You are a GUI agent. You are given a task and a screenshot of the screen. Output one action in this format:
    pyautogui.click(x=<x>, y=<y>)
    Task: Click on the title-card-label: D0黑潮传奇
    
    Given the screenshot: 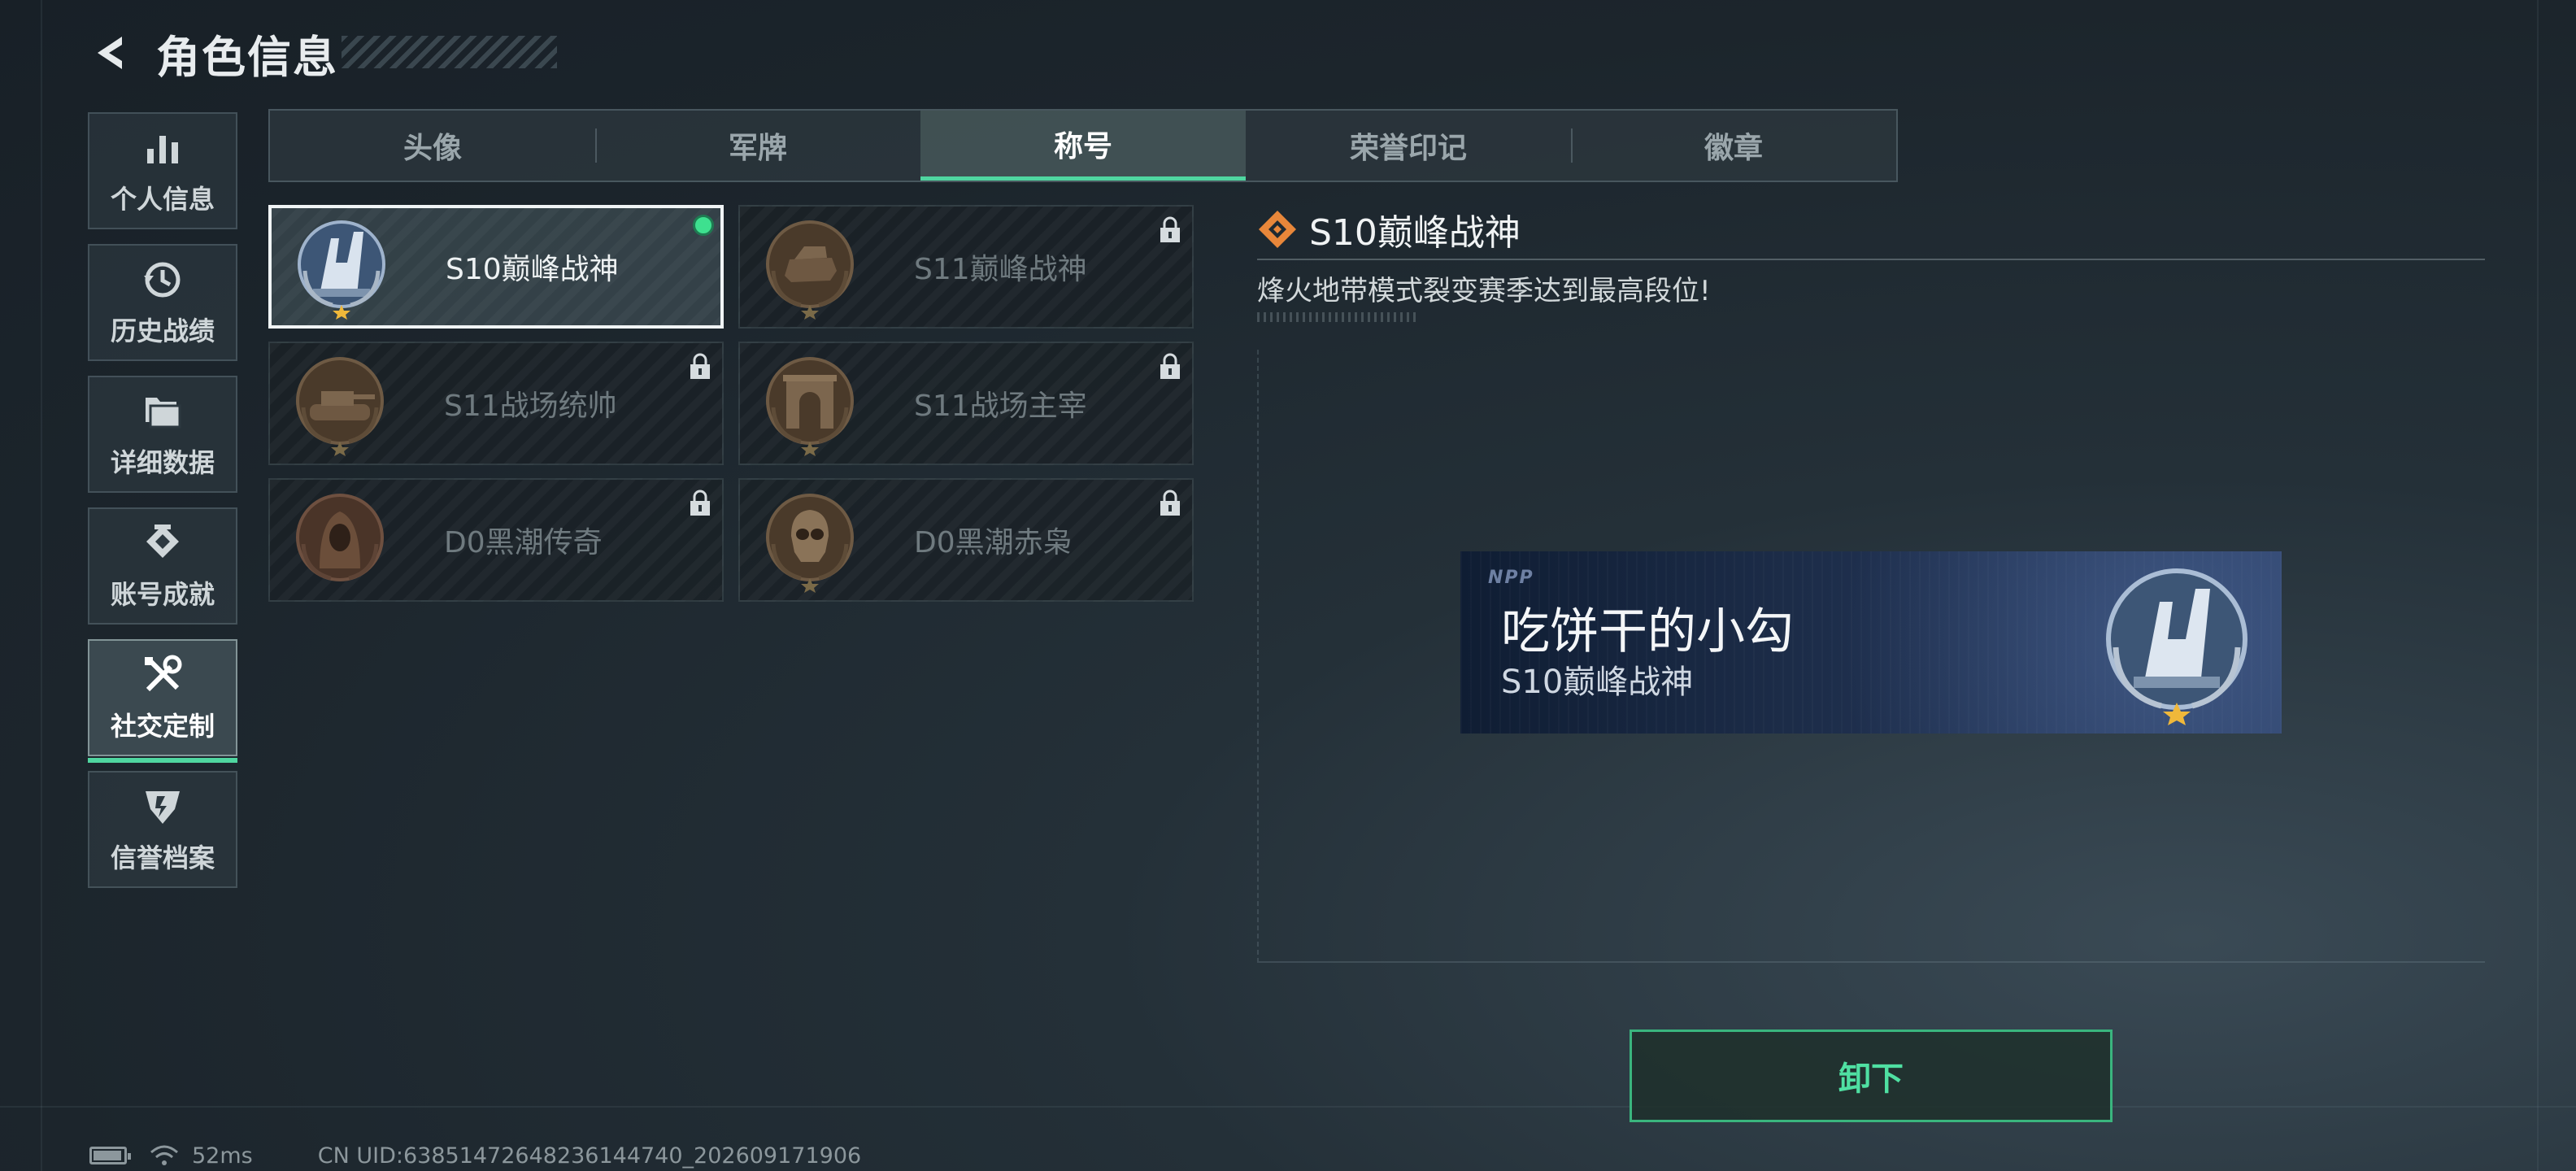 What is the action you would take?
    pyautogui.click(x=523, y=542)
    